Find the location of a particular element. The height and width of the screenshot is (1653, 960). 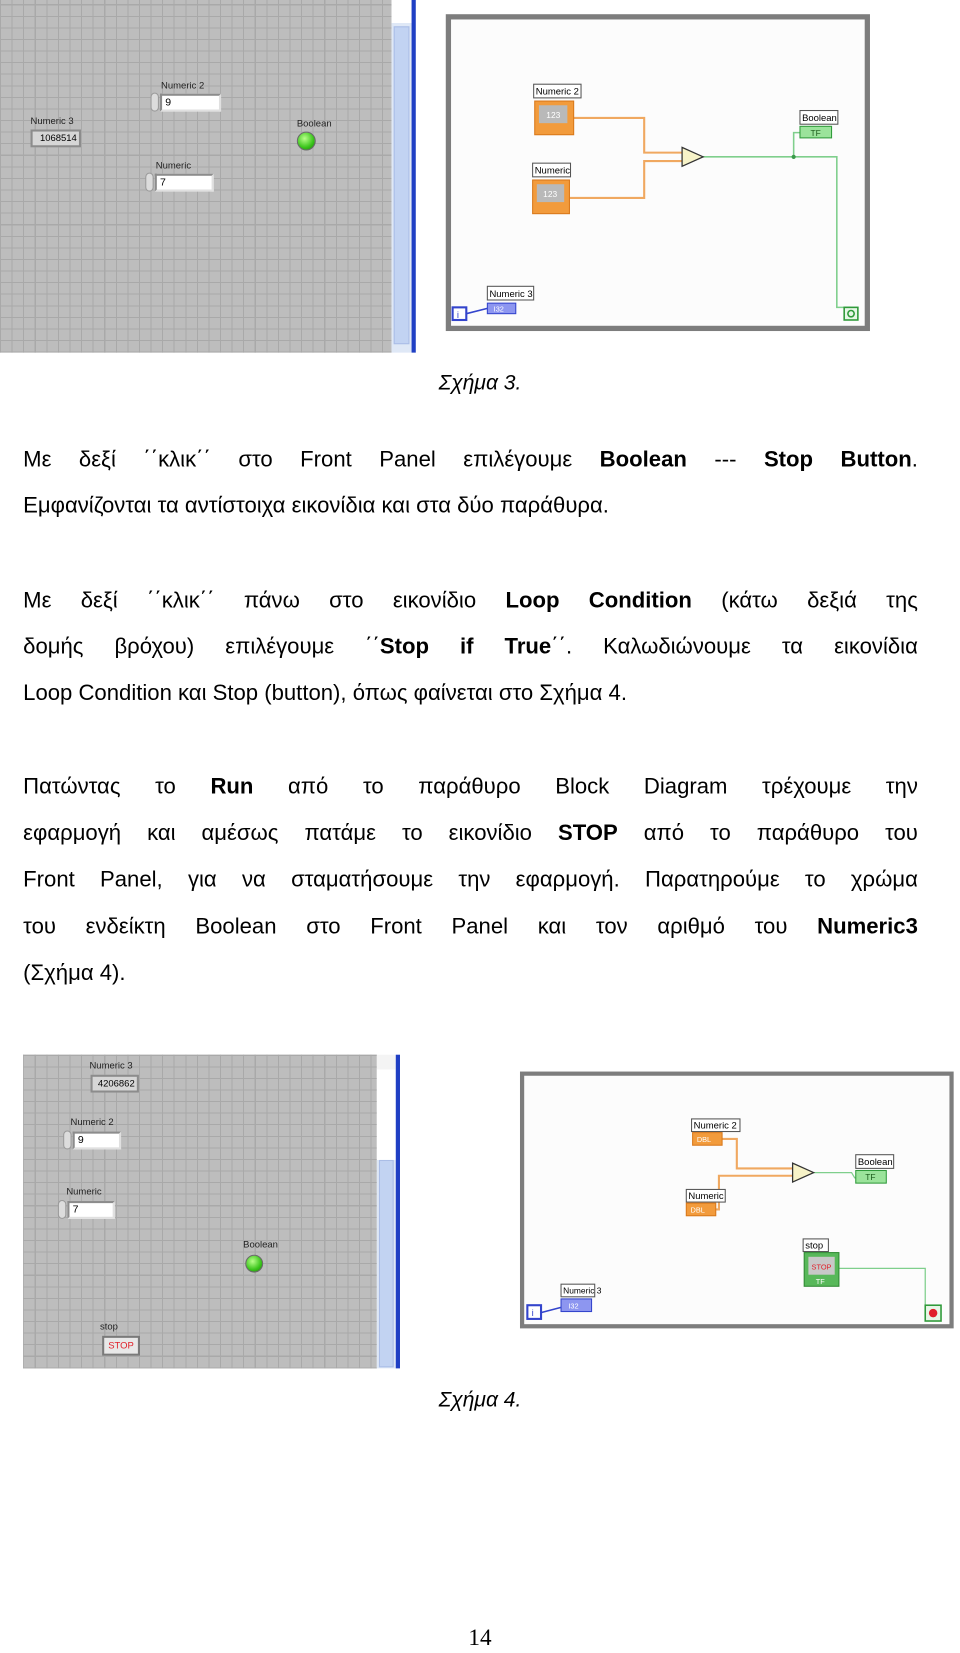

figure4-caption: Σχήμα 4. is located at coordinates (480, 1400).